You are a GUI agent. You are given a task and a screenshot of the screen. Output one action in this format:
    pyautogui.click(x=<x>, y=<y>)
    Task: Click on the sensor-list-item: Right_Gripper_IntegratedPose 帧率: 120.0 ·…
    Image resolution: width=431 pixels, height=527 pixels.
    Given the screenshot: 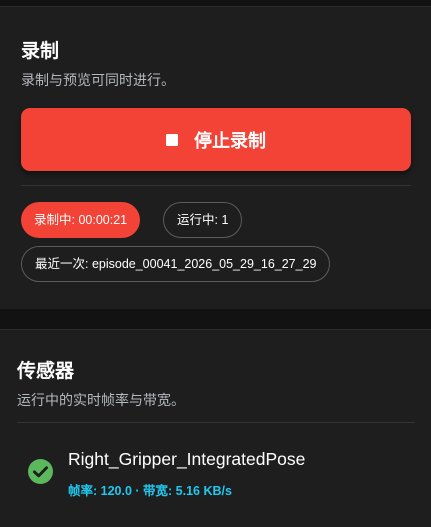 What is the action you would take?
    pyautogui.click(x=223, y=474)
    